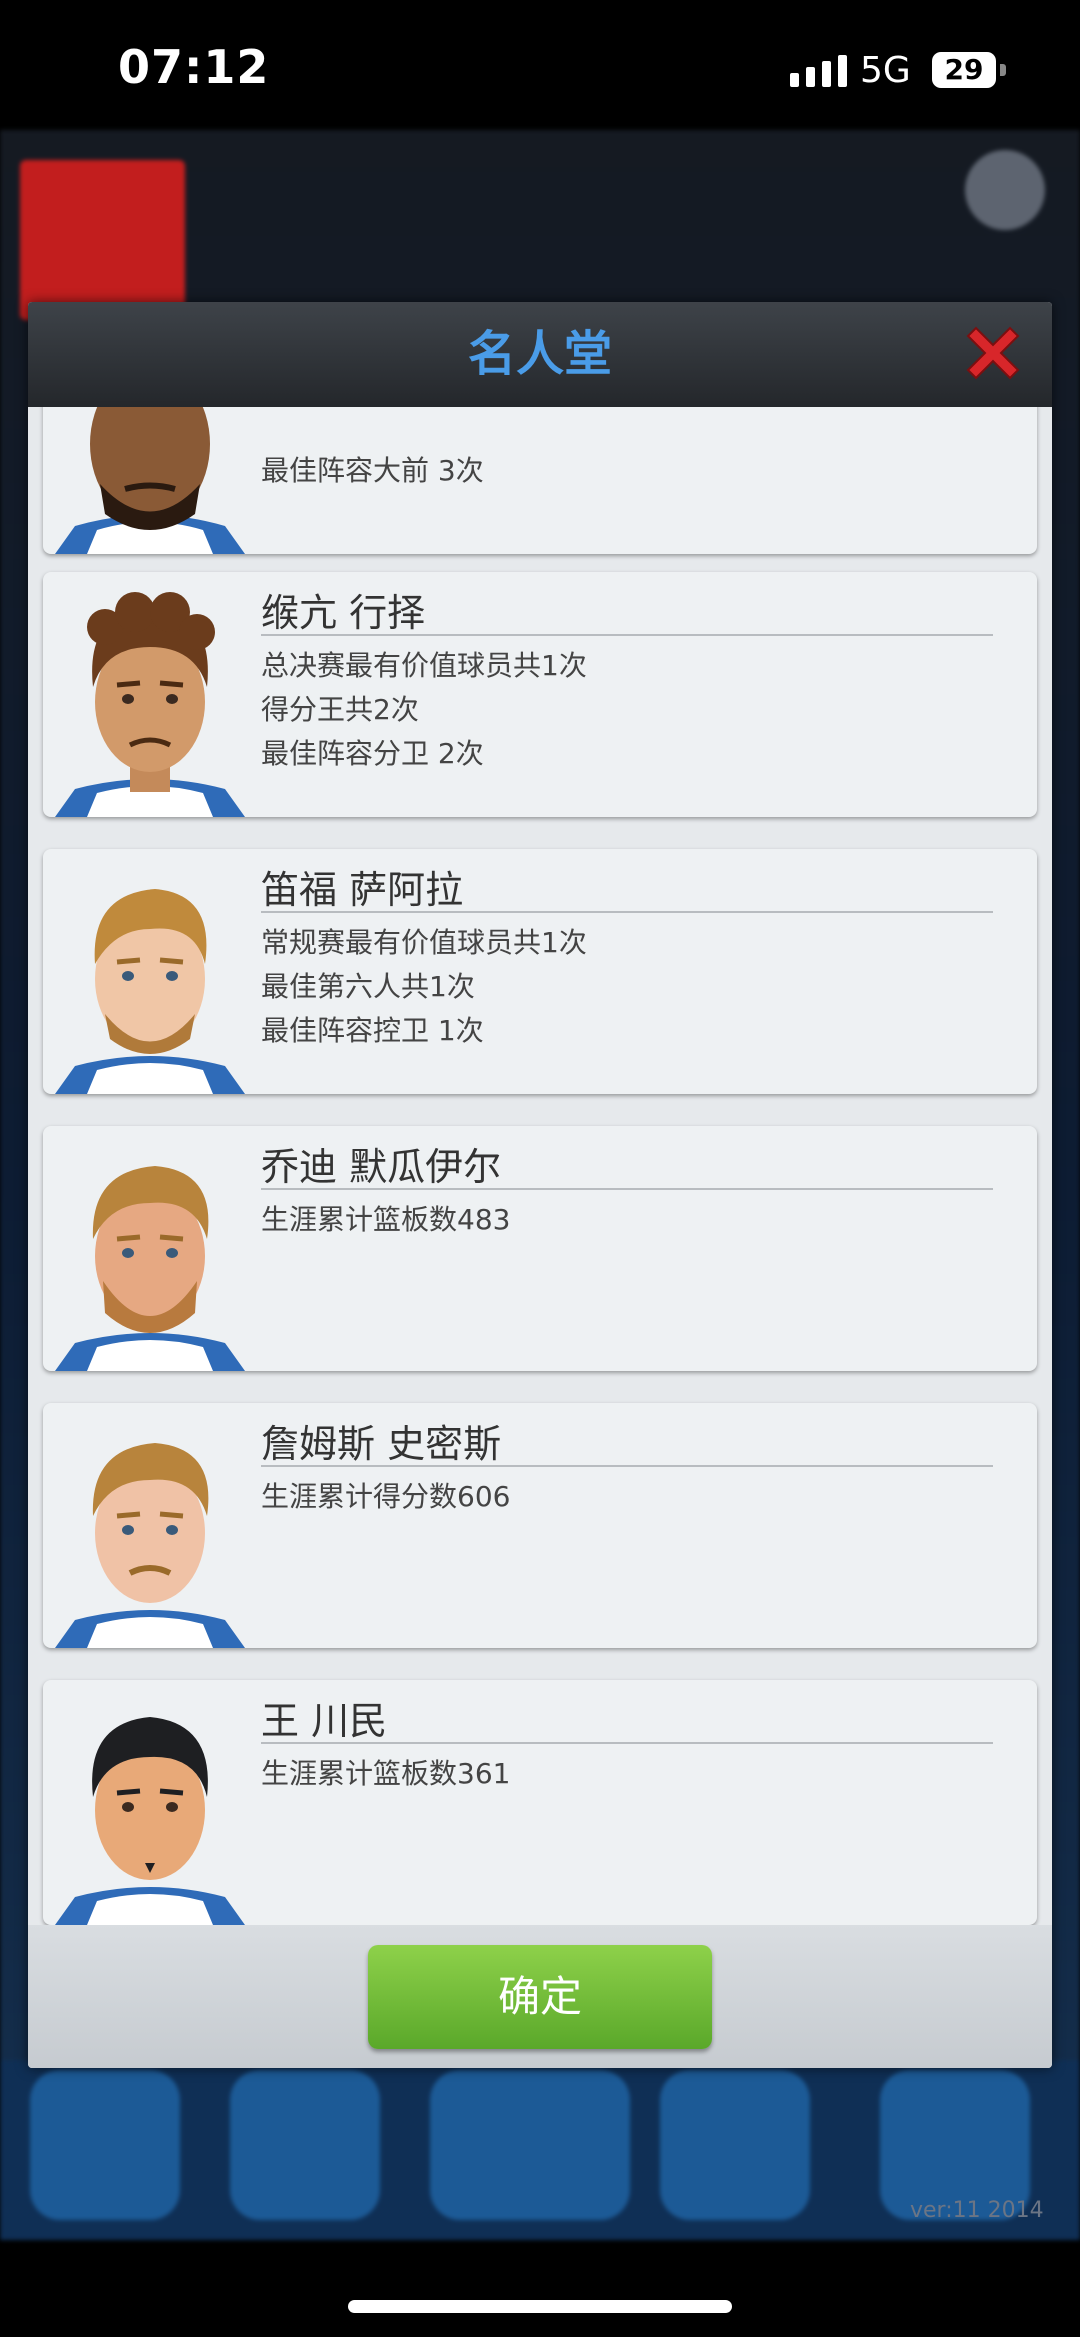 This screenshot has height=2337, width=1080. What do you see at coordinates (540, 1802) in the screenshot?
I see `player-card: 王 川民 生涯累计篮板数361` at bounding box center [540, 1802].